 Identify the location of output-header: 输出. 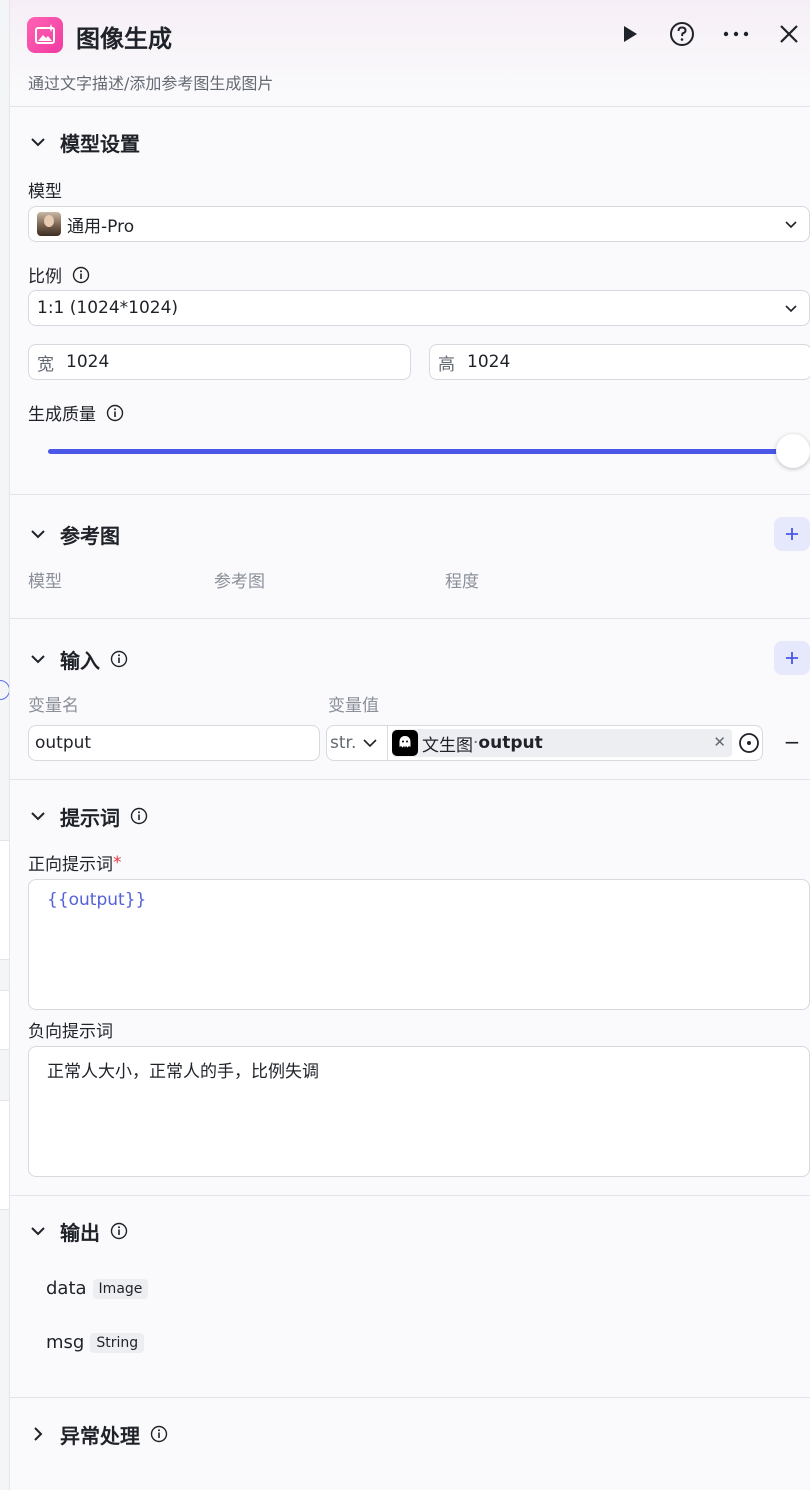
(78, 1231).